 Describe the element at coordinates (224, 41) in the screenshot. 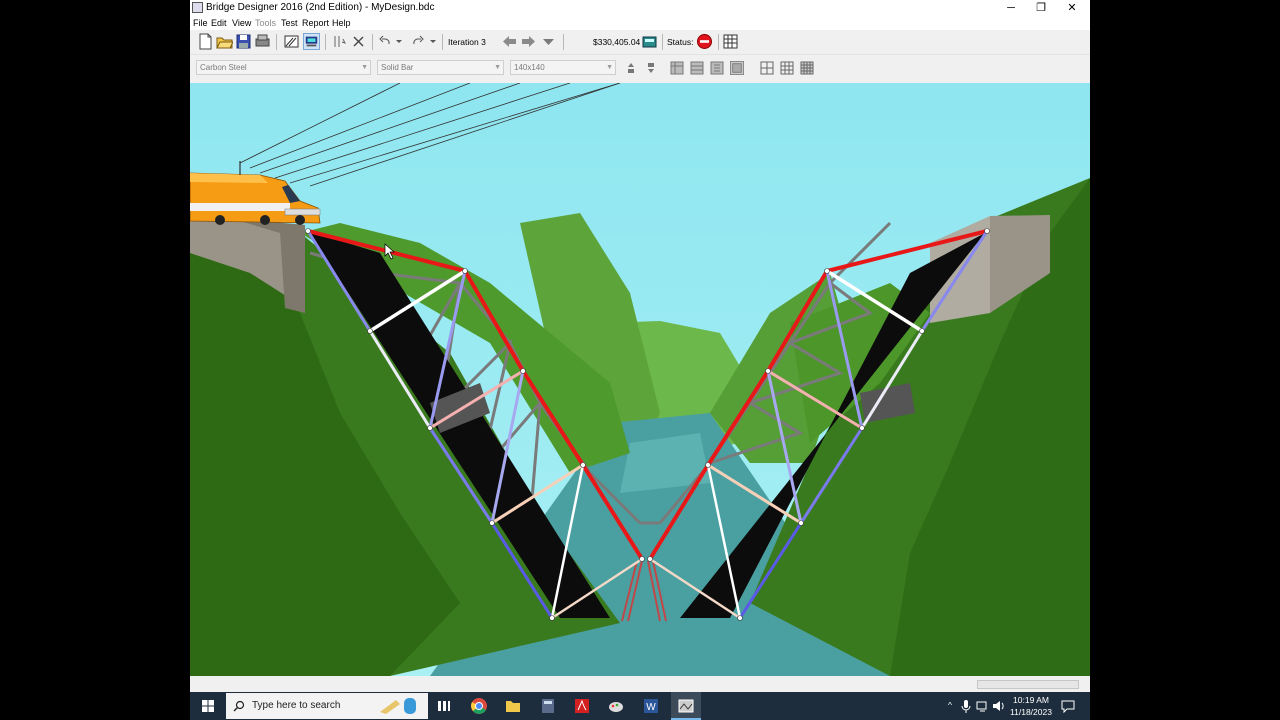

I see `open-folder-icon` at that location.